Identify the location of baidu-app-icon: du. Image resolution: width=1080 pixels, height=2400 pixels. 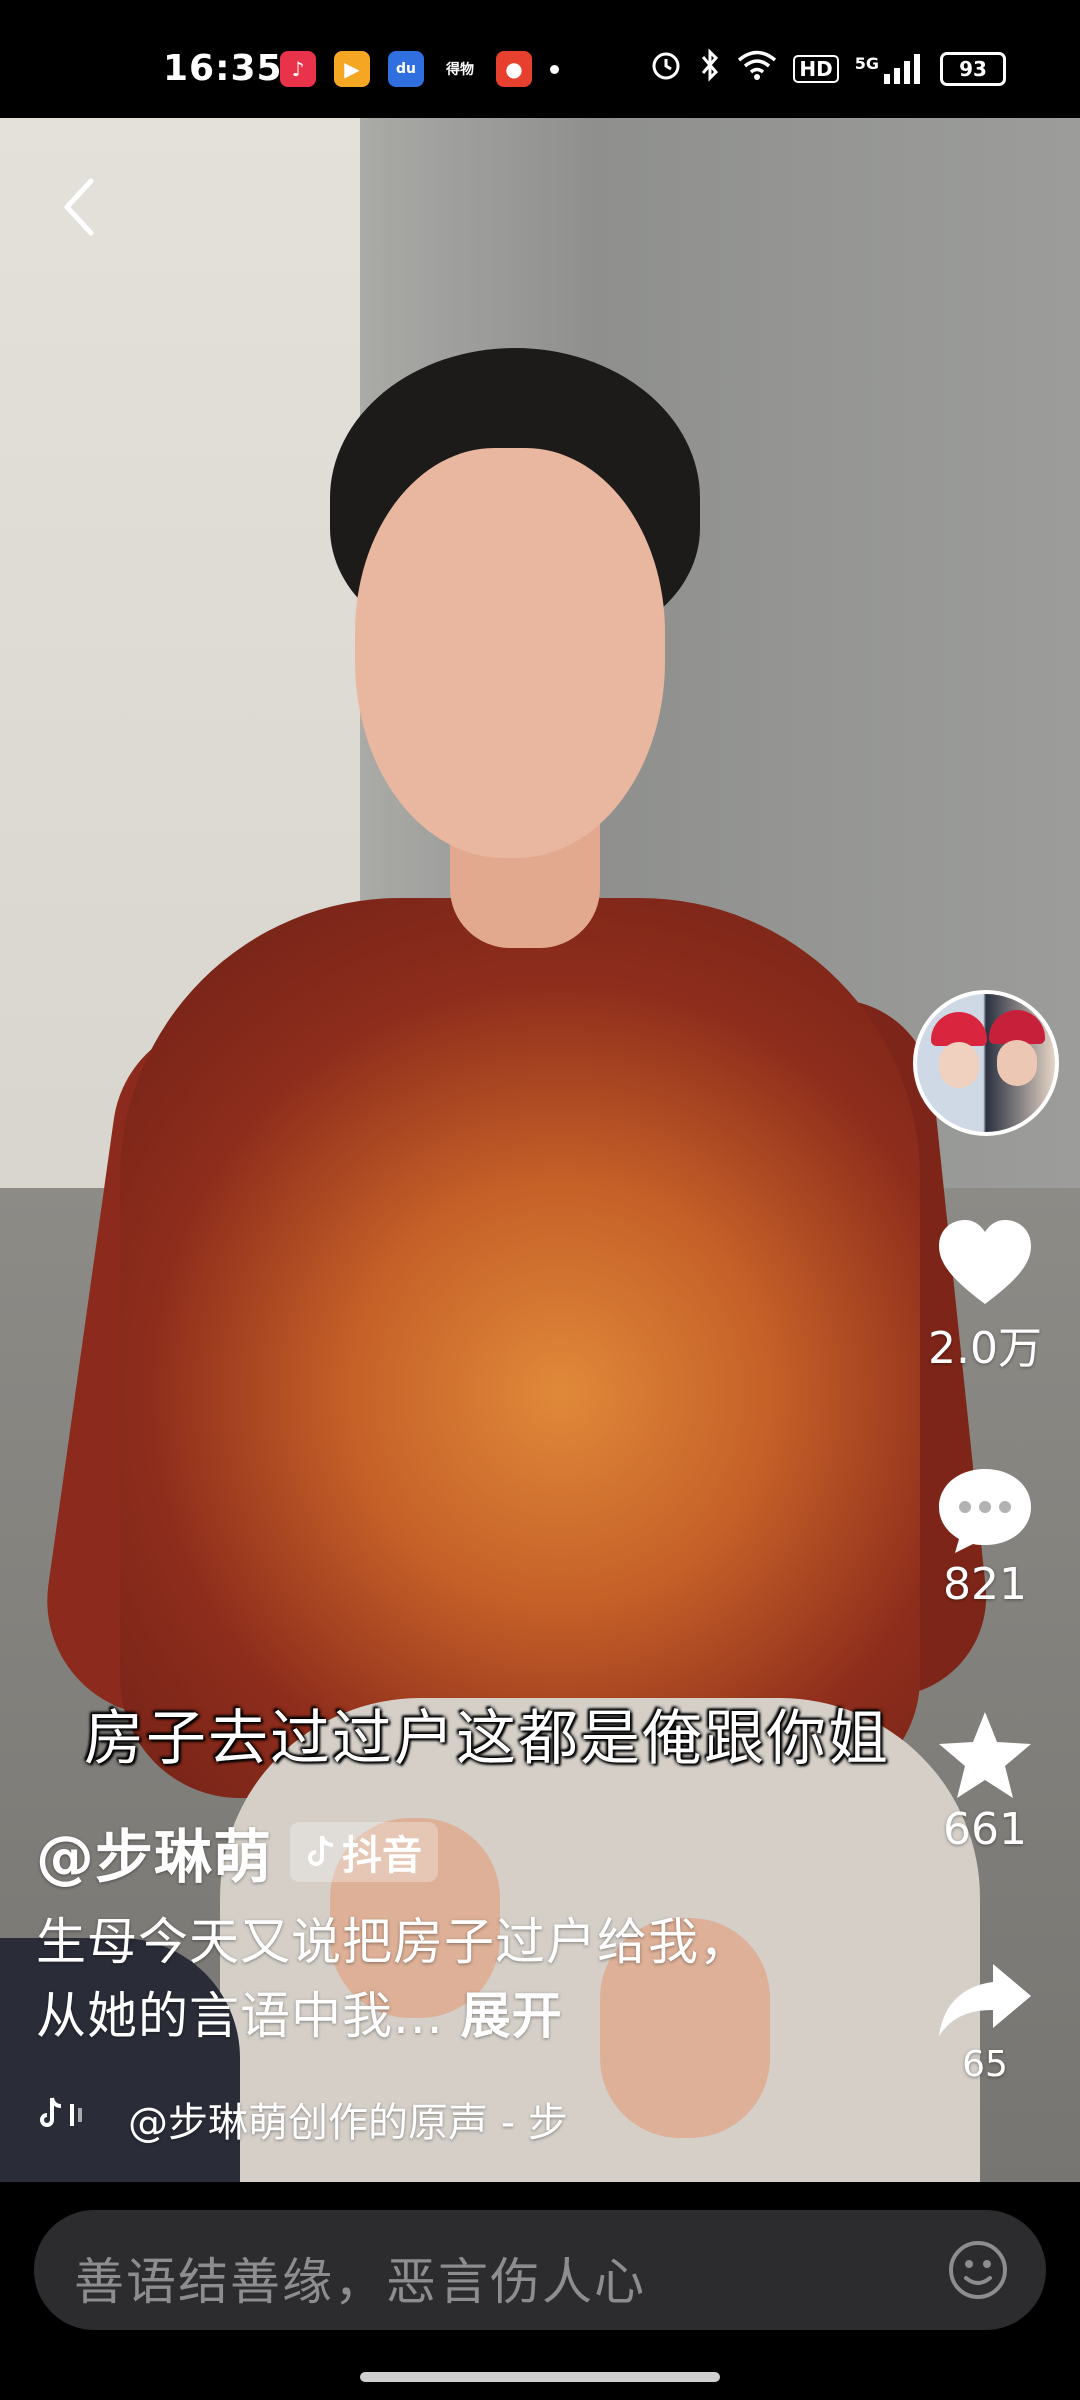
(406, 69).